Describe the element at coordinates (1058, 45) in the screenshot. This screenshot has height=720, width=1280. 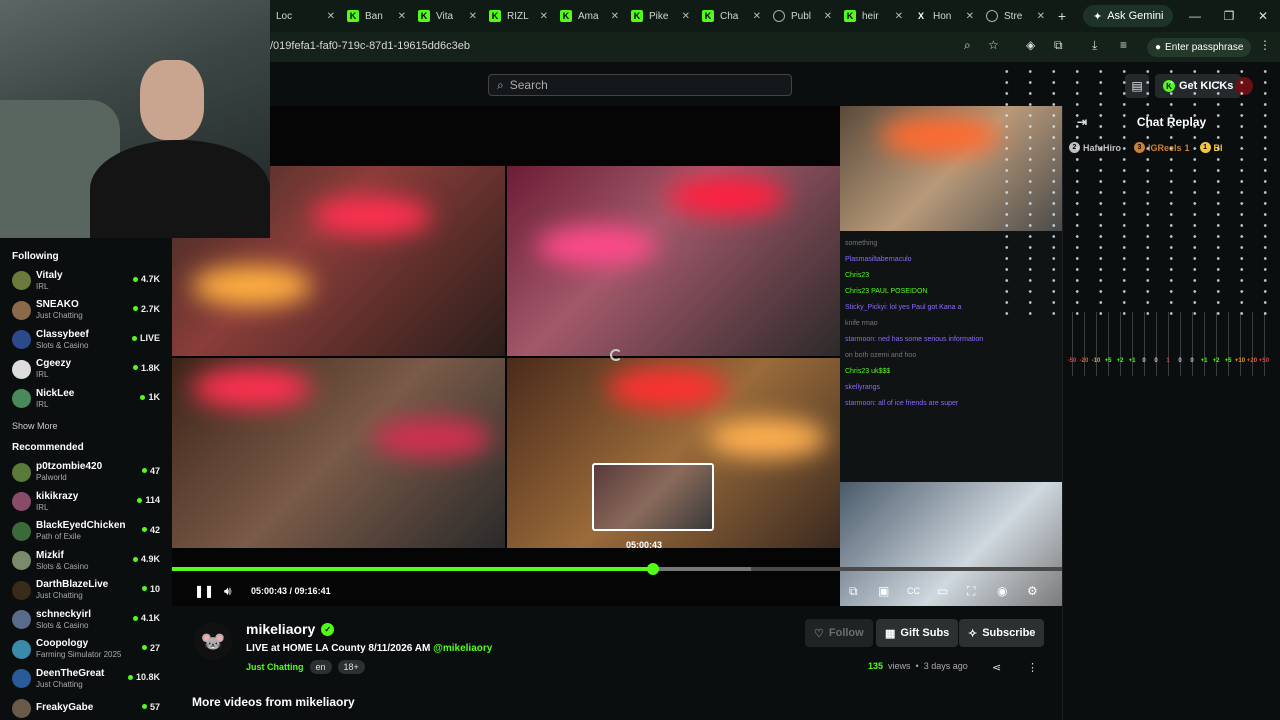
I see `puzzle-icon: ⧉` at that location.